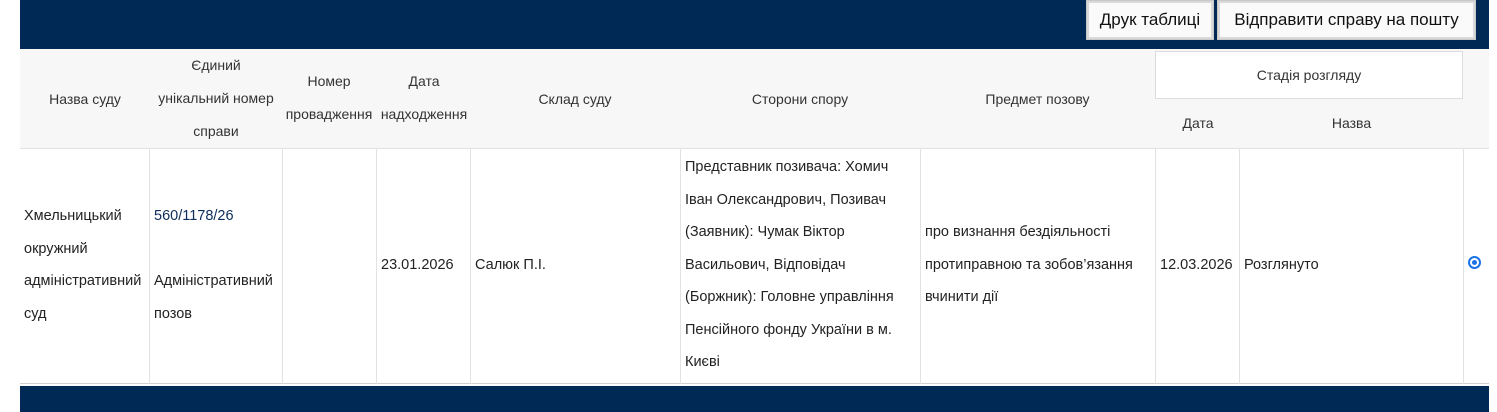  What do you see at coordinates (1281, 265) in the screenshot?
I see `cell-stage-name: Розглянуто` at bounding box center [1281, 265].